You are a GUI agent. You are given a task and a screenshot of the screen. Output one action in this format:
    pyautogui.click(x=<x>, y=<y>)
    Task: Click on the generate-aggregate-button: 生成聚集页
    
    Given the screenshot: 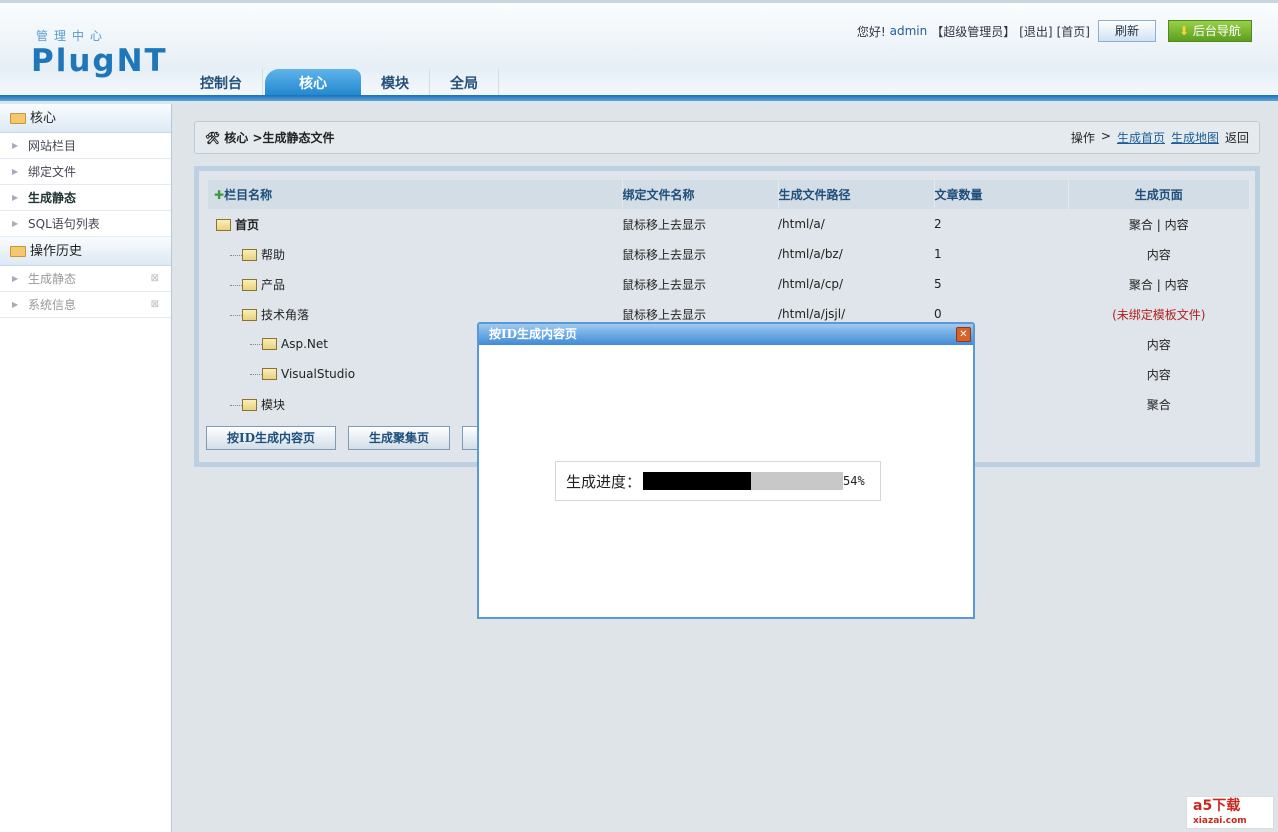 What is the action you would take?
    pyautogui.click(x=399, y=438)
    